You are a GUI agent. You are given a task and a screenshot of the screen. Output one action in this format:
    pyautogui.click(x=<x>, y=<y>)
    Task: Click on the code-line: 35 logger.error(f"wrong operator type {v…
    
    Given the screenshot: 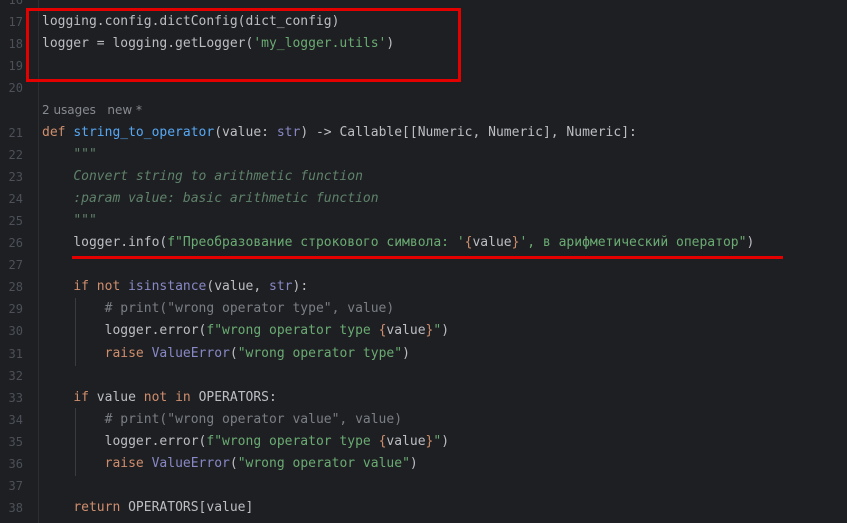 What is the action you would take?
    pyautogui.click(x=423, y=442)
    